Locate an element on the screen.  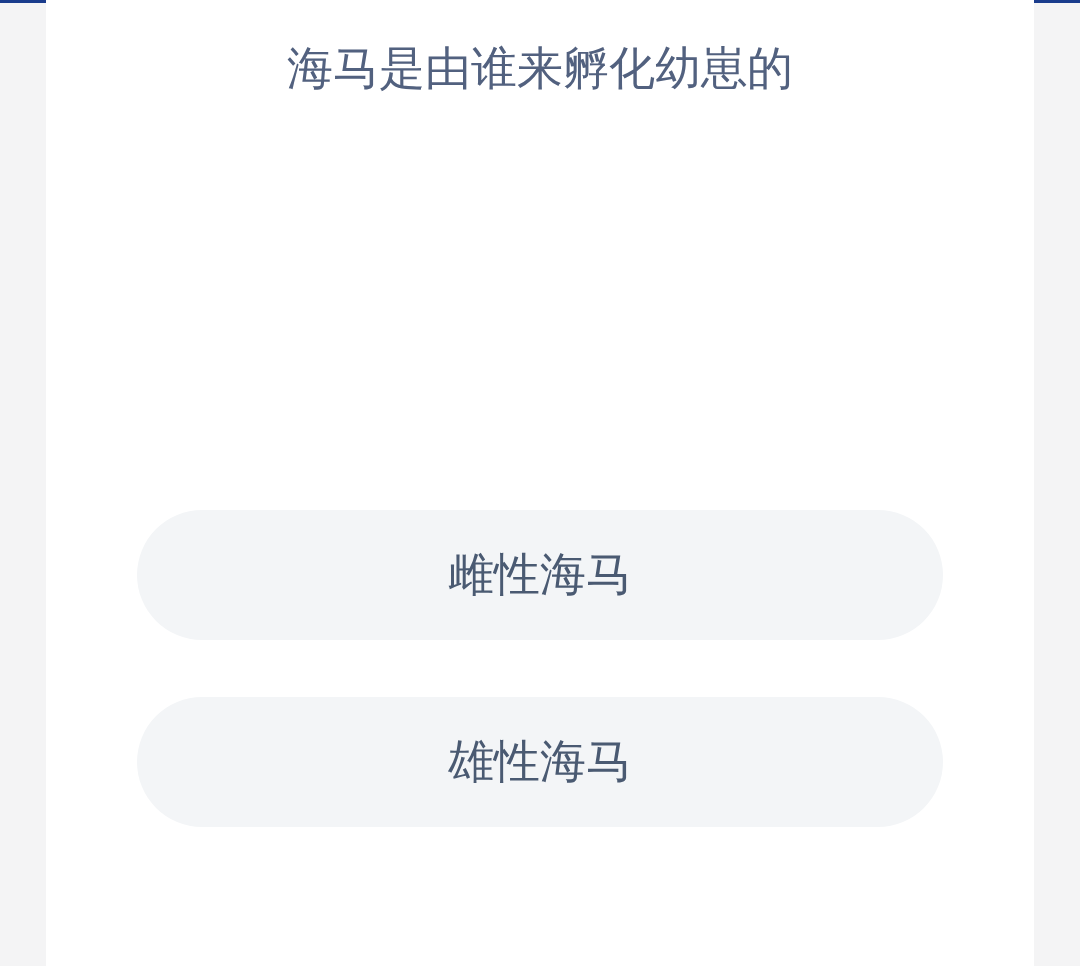
question-text: 海马是由谁来孵化幼崽的 is located at coordinates (540, 68).